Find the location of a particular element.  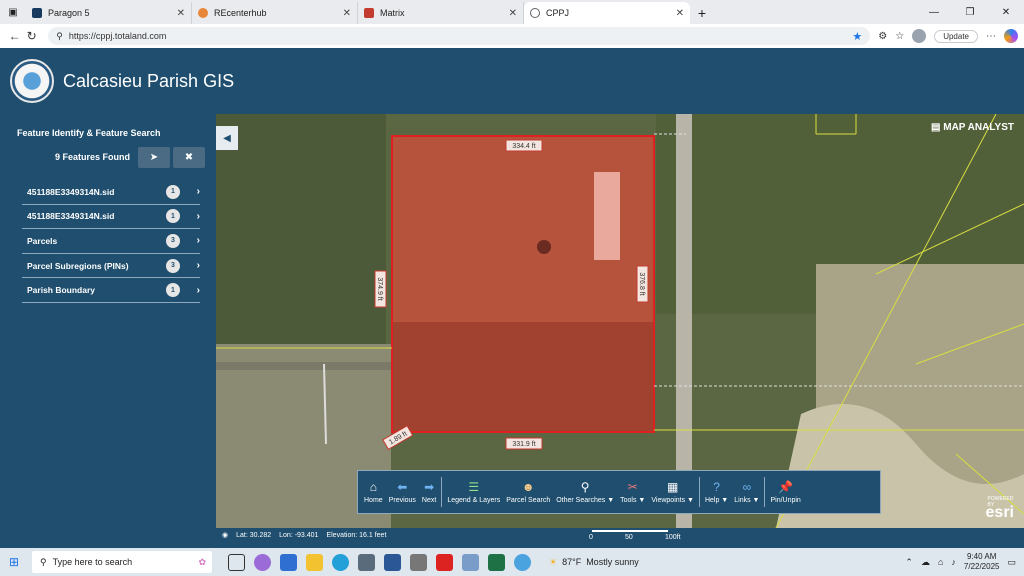

feature-item-parcels: Parcels 3 › is located at coordinates (111, 241).